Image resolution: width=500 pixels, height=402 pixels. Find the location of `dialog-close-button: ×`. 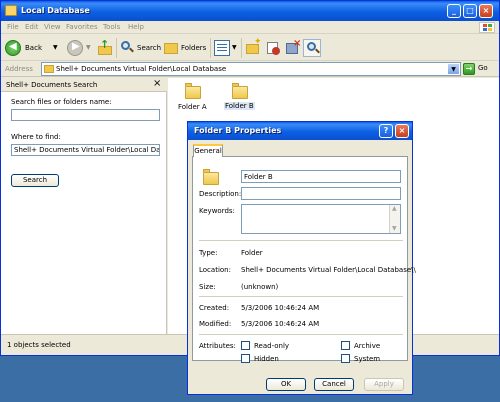

dialog-close-button: × is located at coordinates (402, 131).